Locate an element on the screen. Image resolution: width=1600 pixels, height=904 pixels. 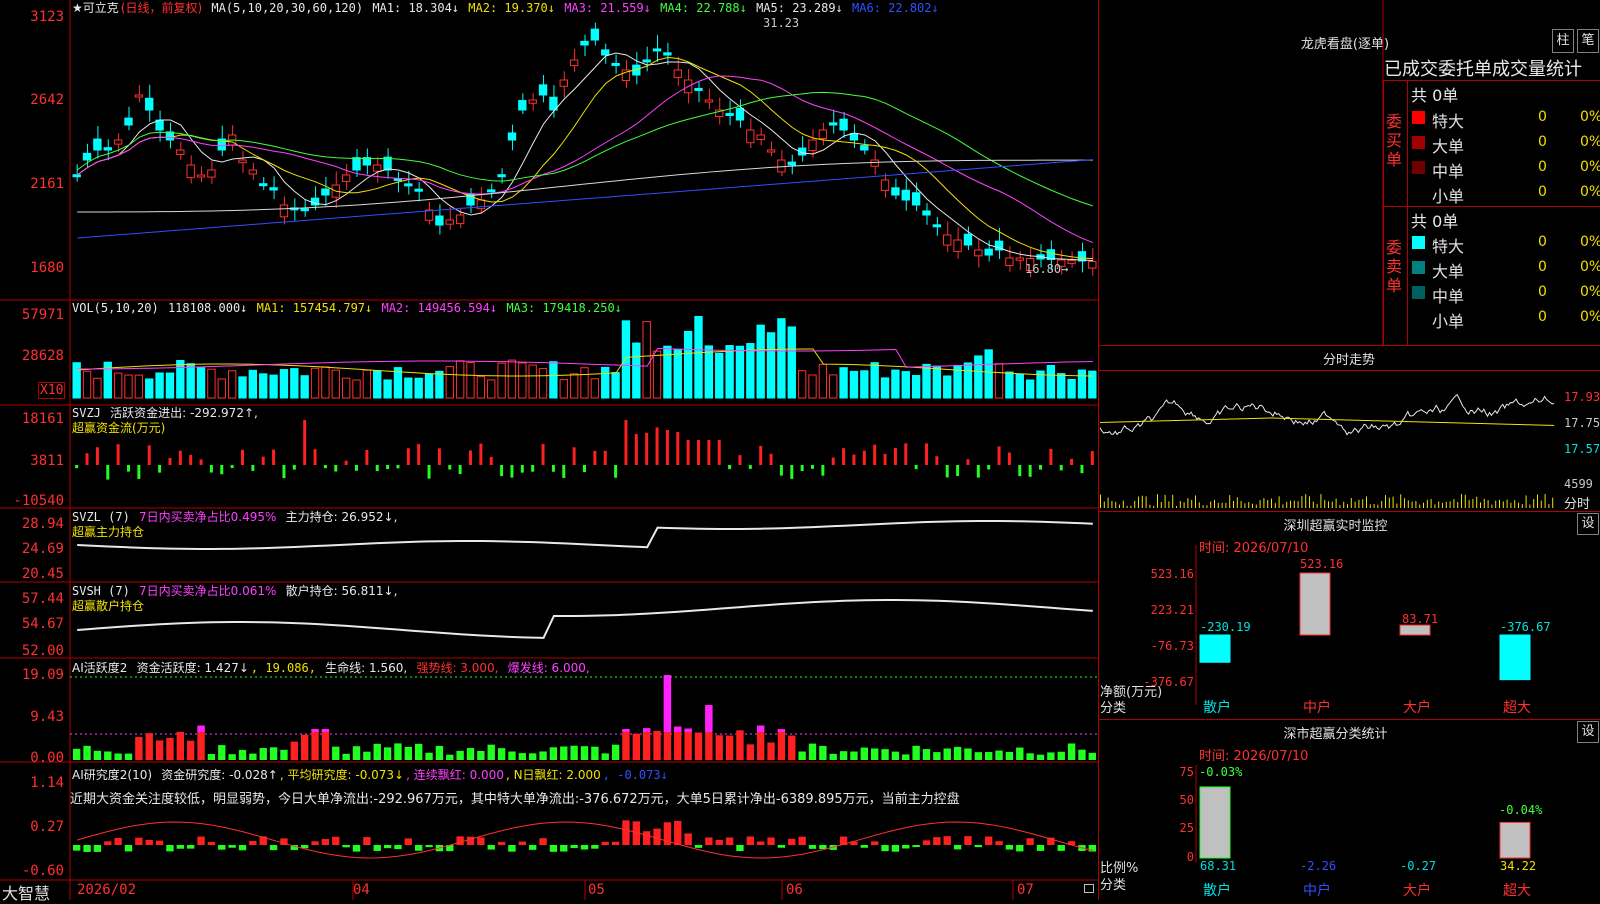
svzl-tick-2: 24.69 is located at coordinates (42, 549).